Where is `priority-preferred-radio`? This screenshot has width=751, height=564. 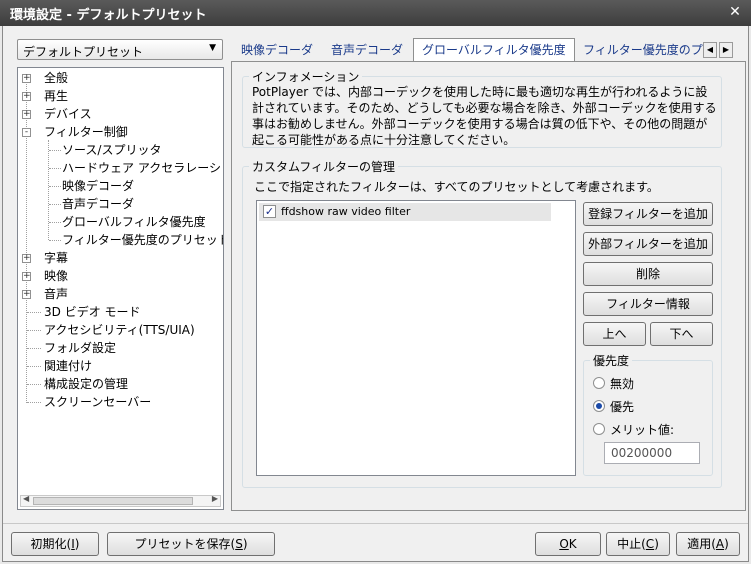 priority-preferred-radio is located at coordinates (599, 406).